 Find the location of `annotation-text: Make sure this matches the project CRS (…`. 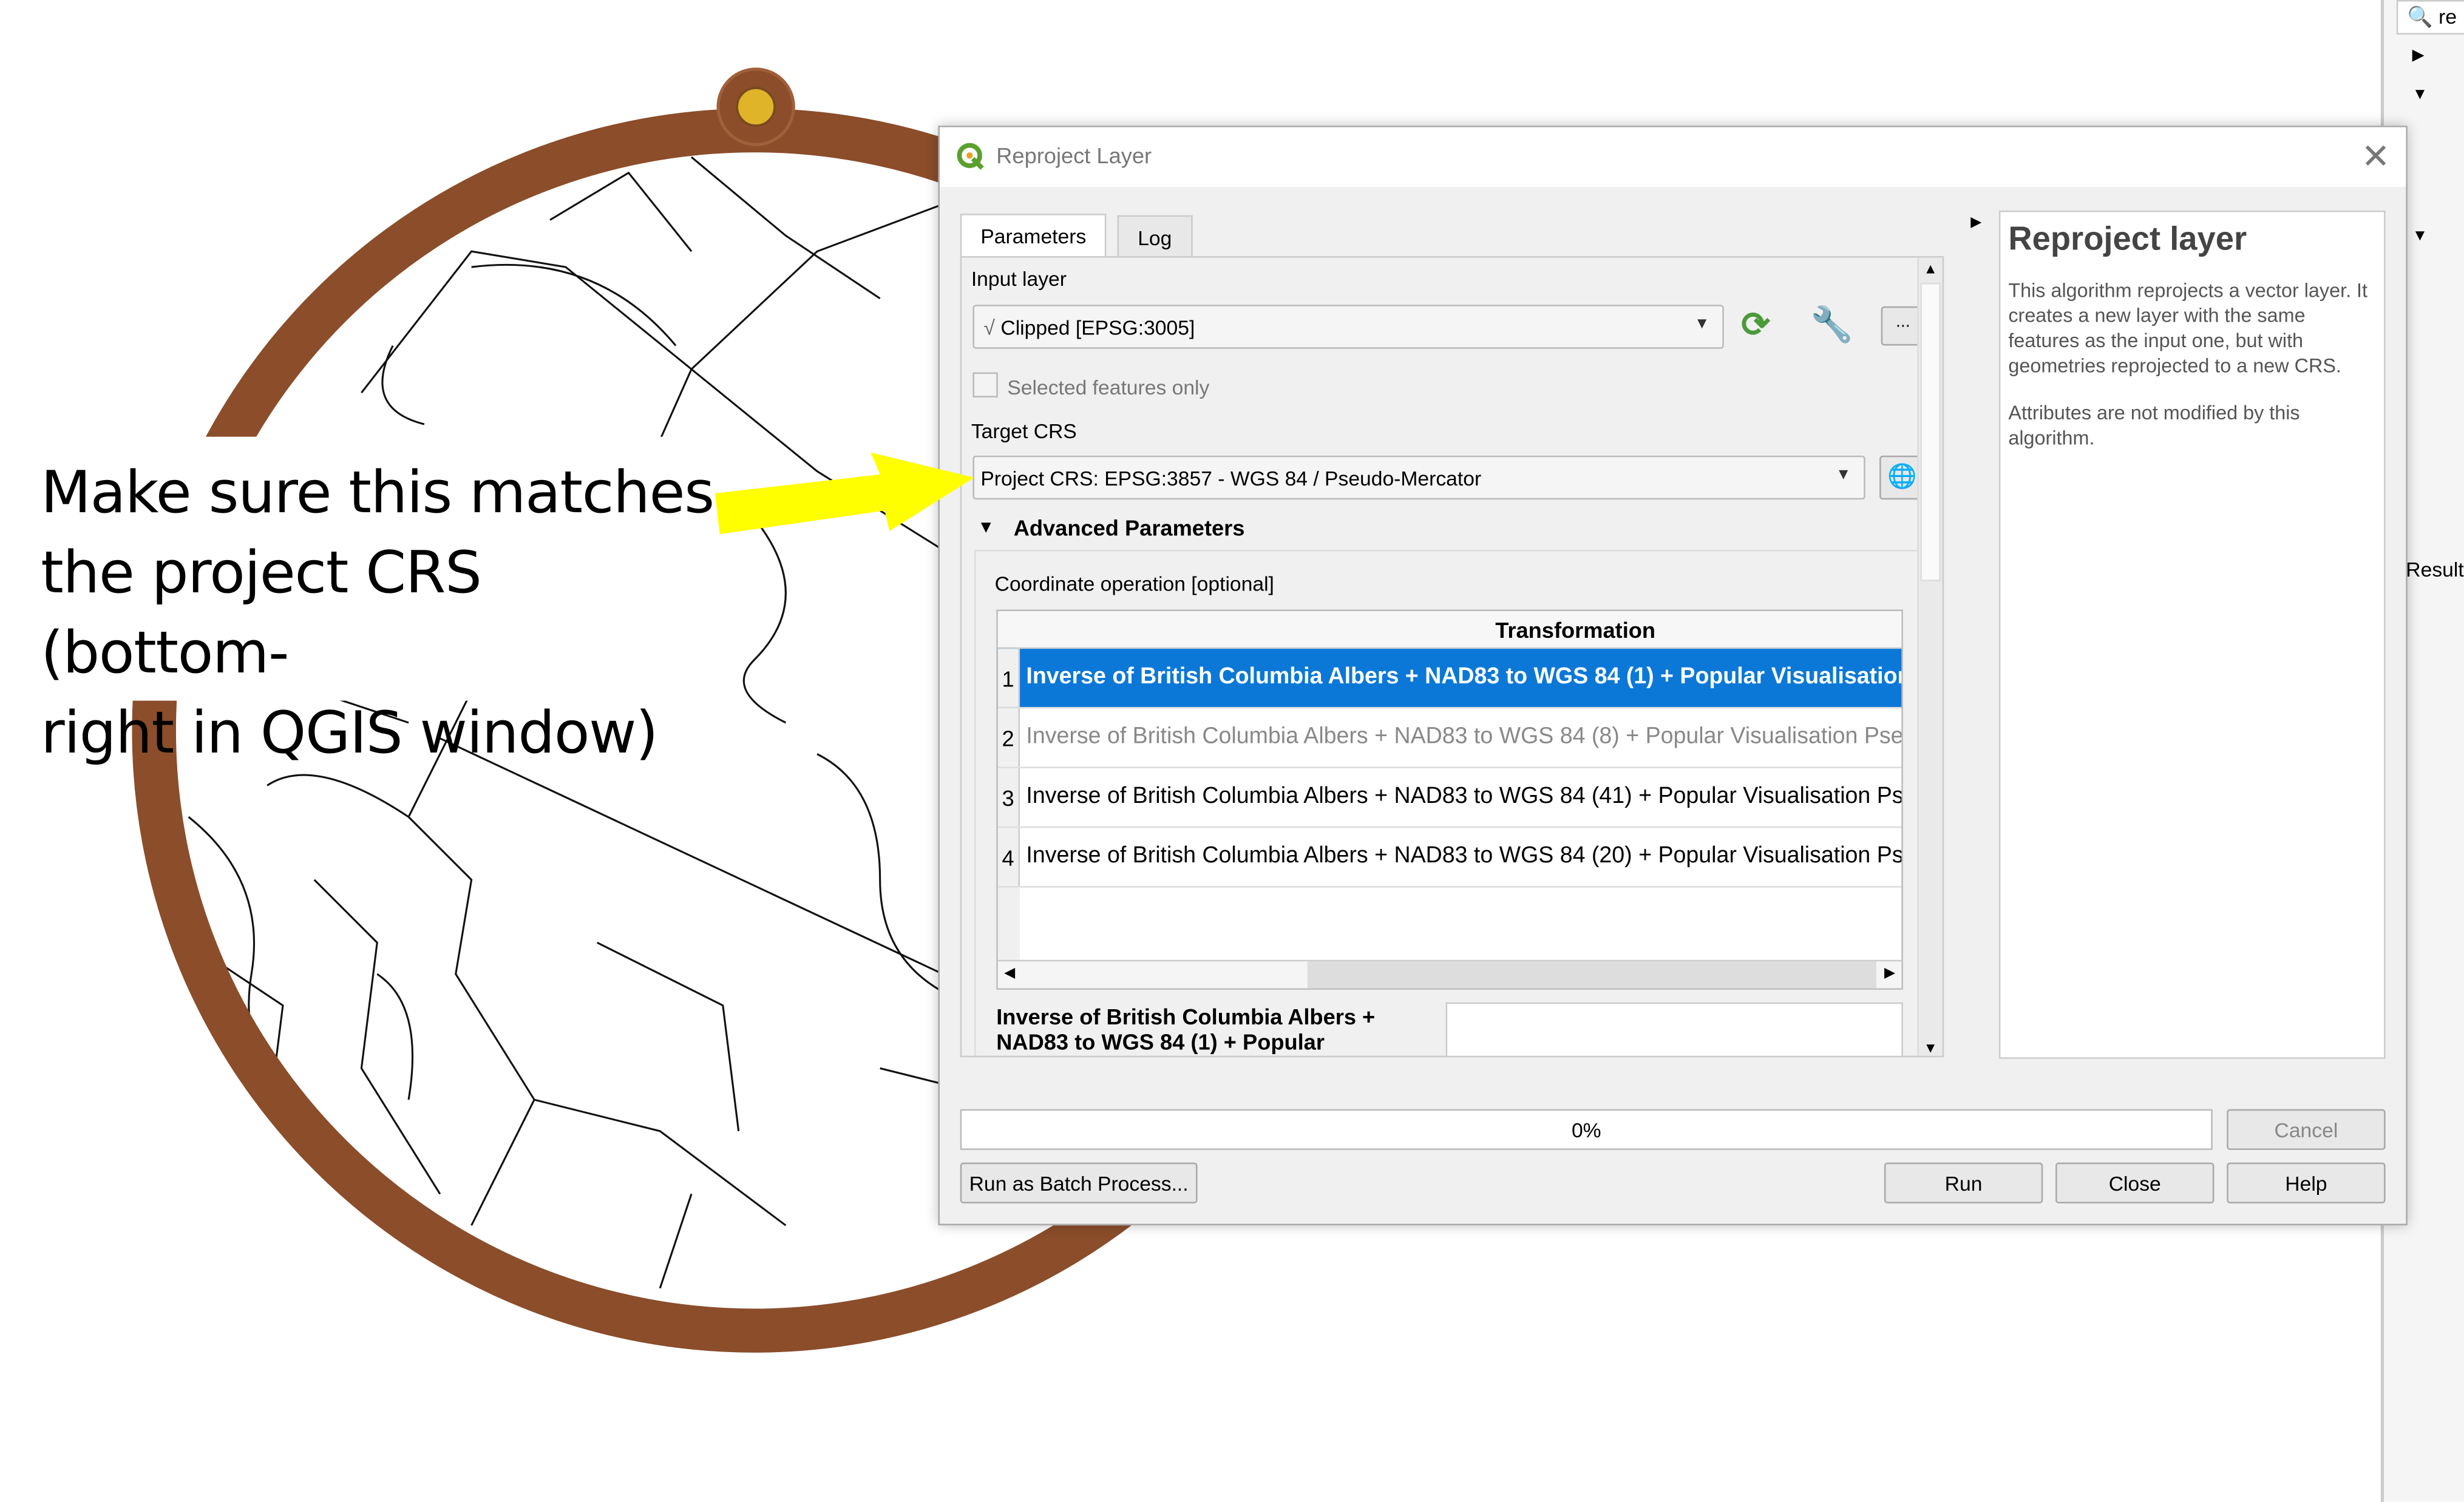

annotation-text: Make sure this matches the project CRS (… is located at coordinates (360, 601).